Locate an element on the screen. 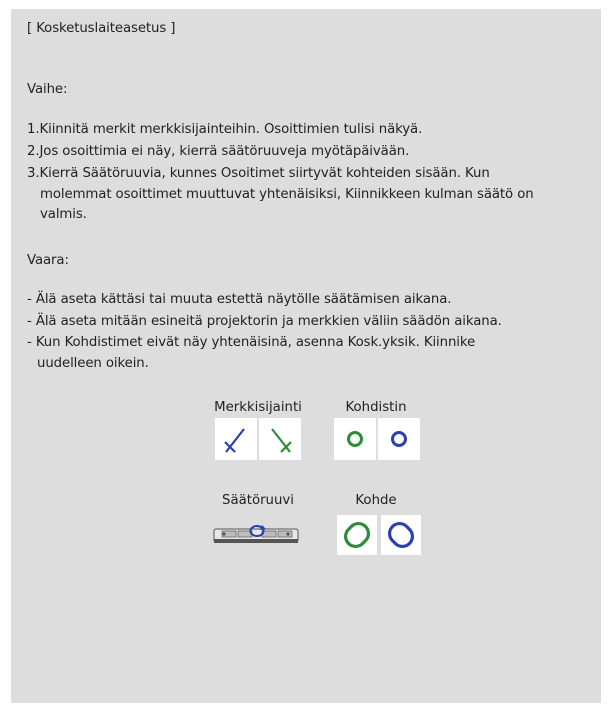  adjust-screw-label: Säätöruuvi is located at coordinates (258, 500).